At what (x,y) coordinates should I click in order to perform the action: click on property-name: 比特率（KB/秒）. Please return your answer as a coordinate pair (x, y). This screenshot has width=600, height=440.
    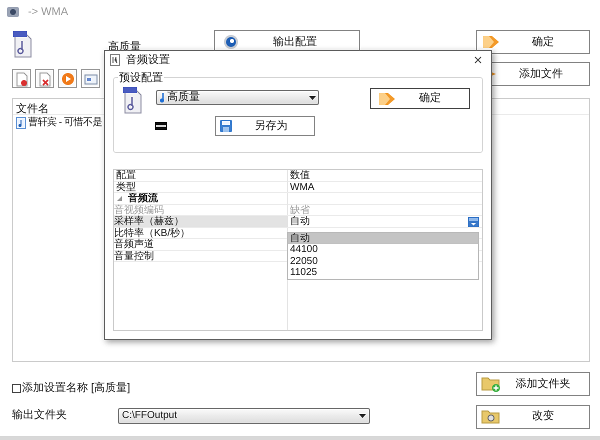
    Looking at the image, I should click on (153, 233).